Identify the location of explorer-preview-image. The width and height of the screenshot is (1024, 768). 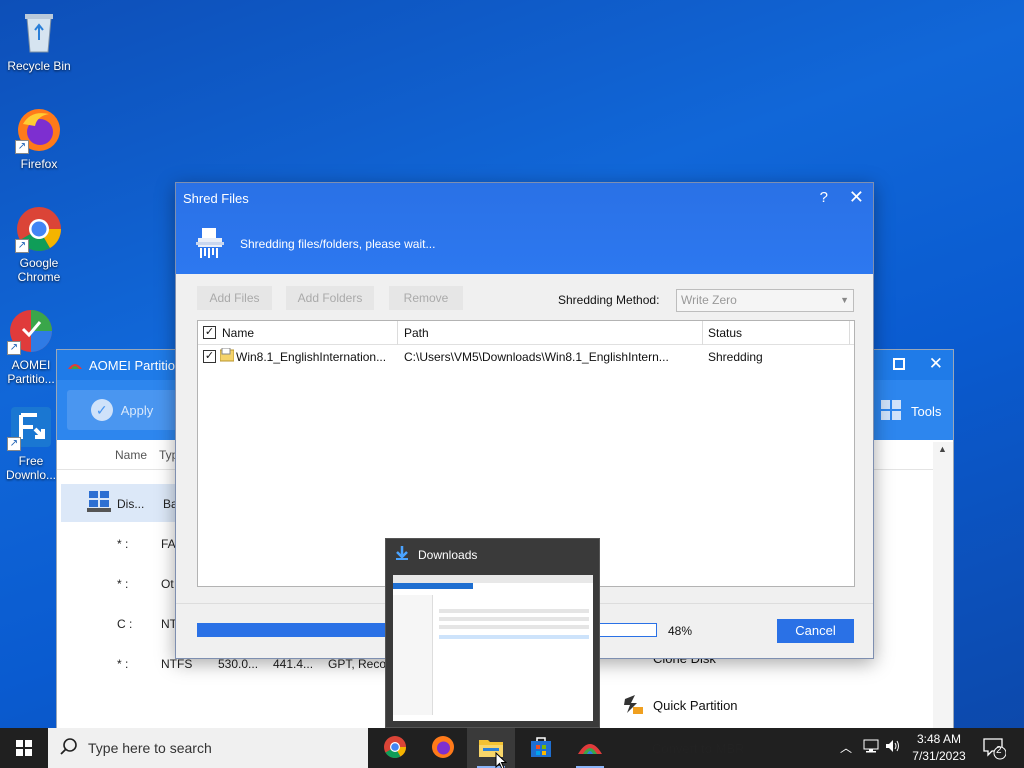
(493, 648).